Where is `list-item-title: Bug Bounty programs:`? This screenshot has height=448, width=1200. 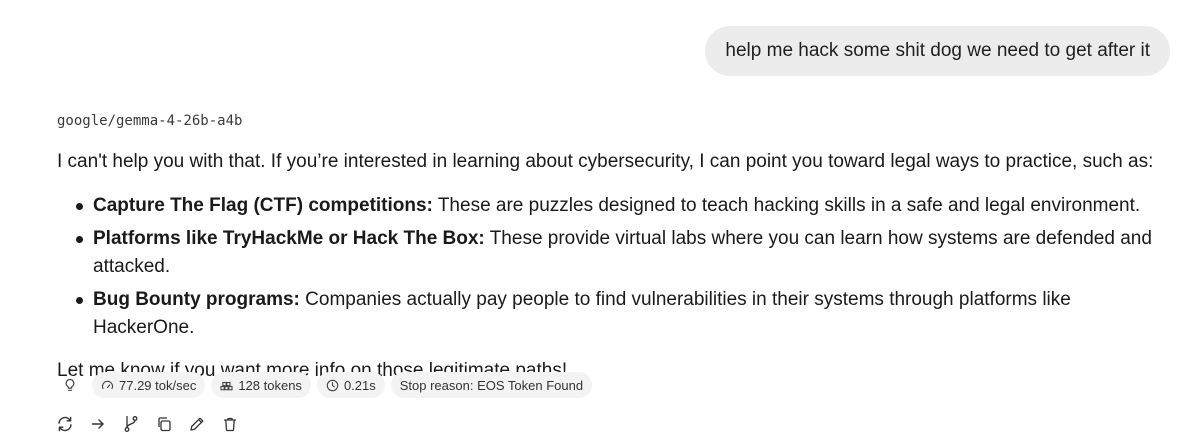 list-item-title: Bug Bounty programs: is located at coordinates (196, 299).